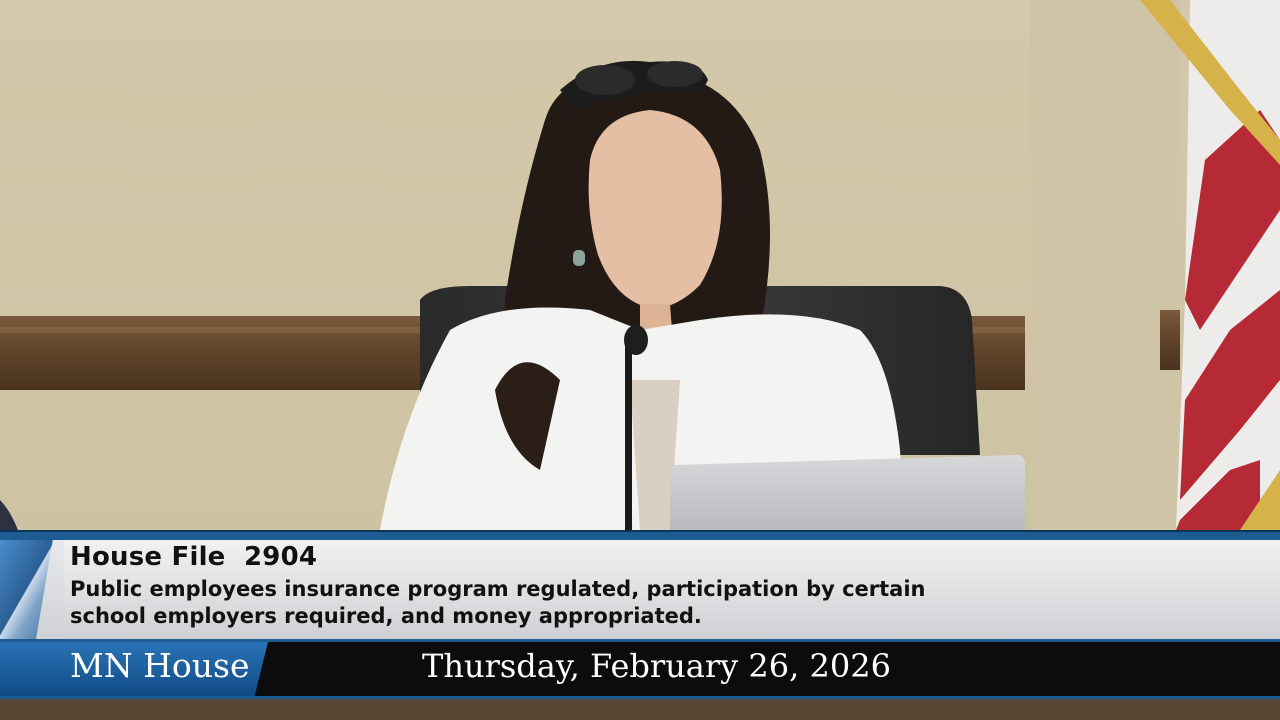 The width and height of the screenshot is (1280, 720). What do you see at coordinates (656, 666) in the screenshot?
I see `broadcast-date: Thursday, February 26, 2026` at bounding box center [656, 666].